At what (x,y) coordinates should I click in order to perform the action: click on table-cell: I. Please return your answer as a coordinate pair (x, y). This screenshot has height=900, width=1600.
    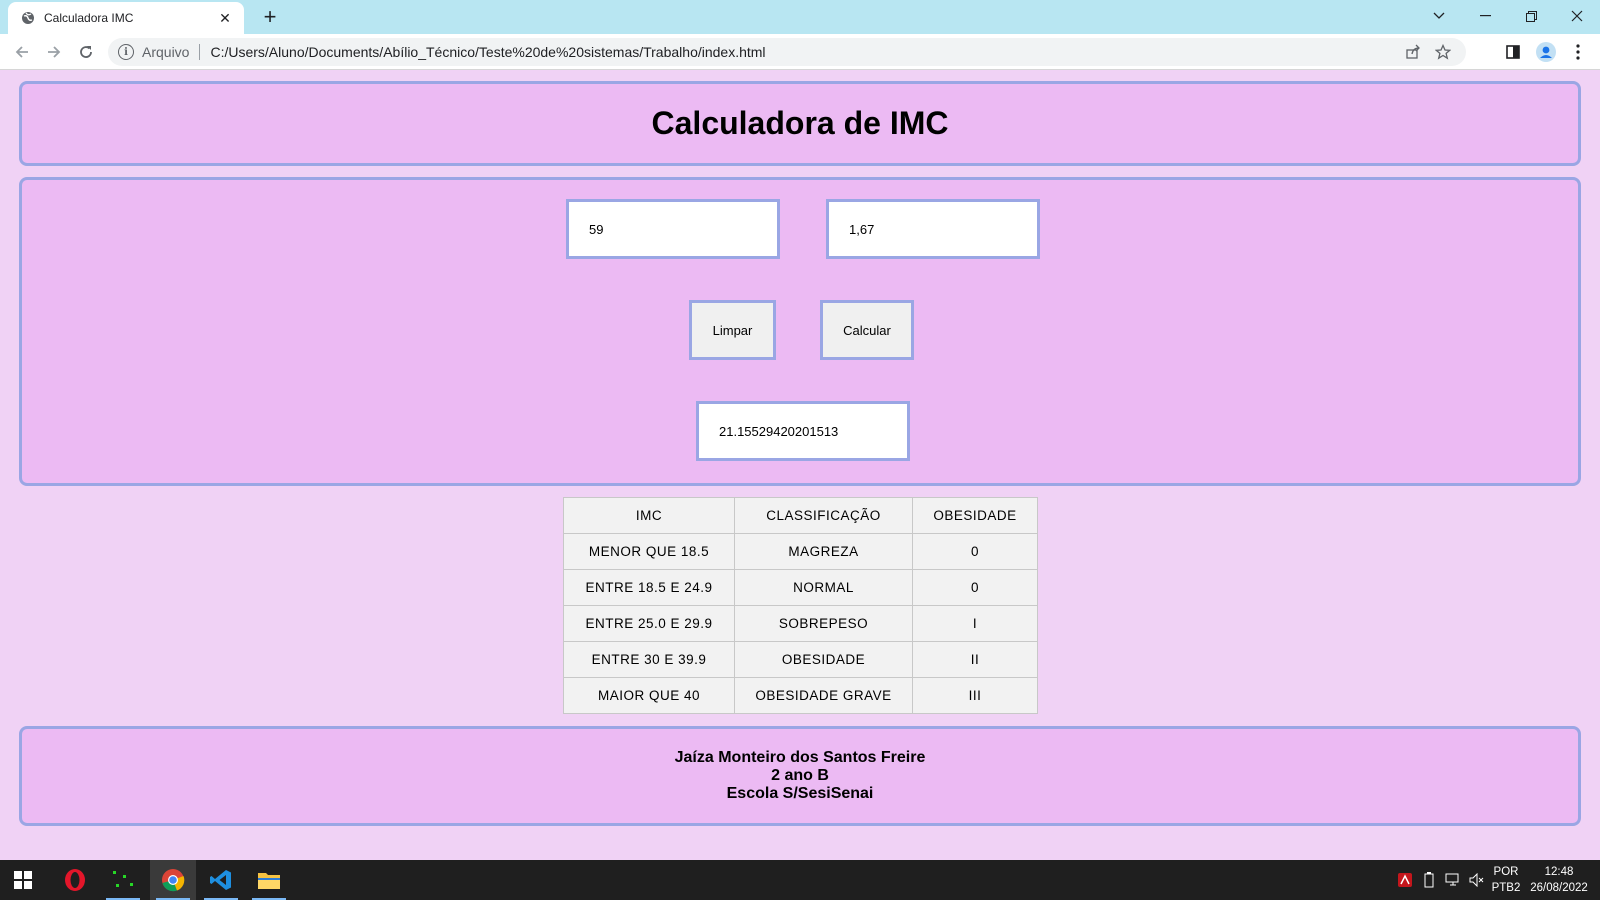
    Looking at the image, I should click on (975, 623).